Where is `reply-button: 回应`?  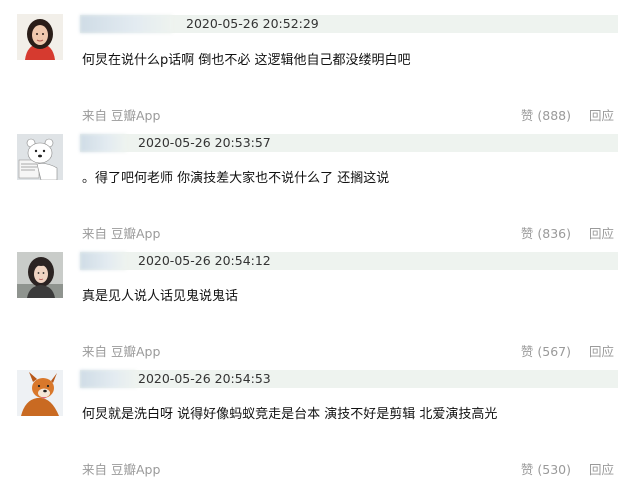
reply-button: 回应 is located at coordinates (601, 469).